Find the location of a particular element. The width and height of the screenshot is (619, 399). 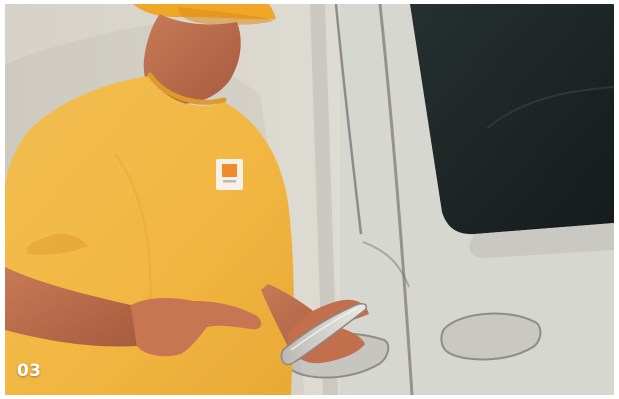

image-index-number: 03 is located at coordinates (29, 371).